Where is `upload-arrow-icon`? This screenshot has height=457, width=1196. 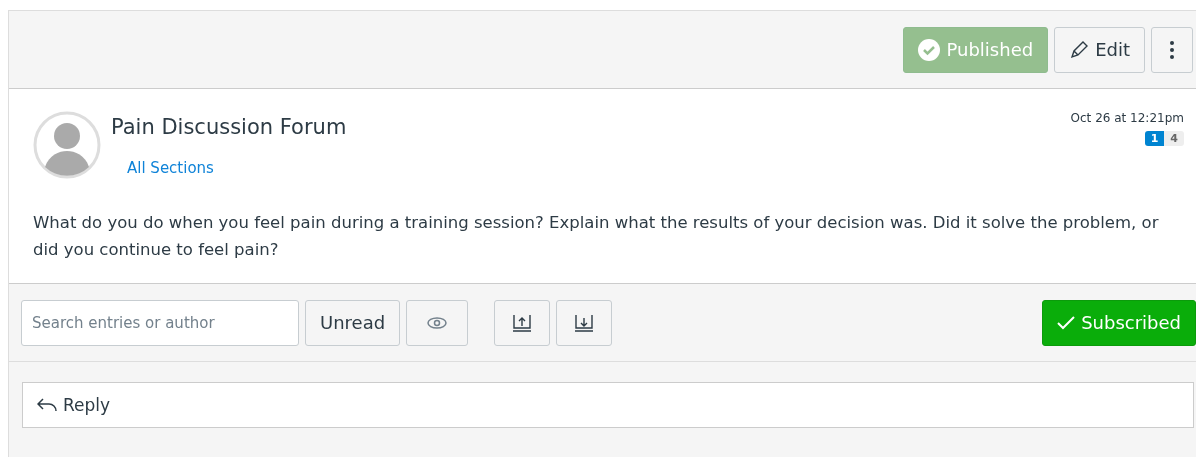 upload-arrow-icon is located at coordinates (522, 322).